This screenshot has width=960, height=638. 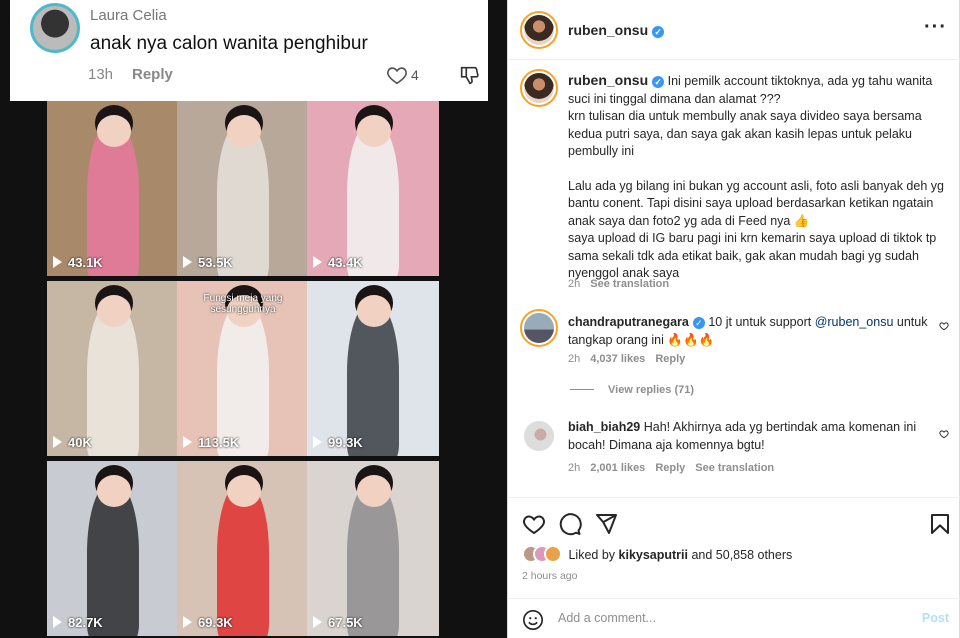 I want to click on view-count: 40K, so click(x=72, y=442).